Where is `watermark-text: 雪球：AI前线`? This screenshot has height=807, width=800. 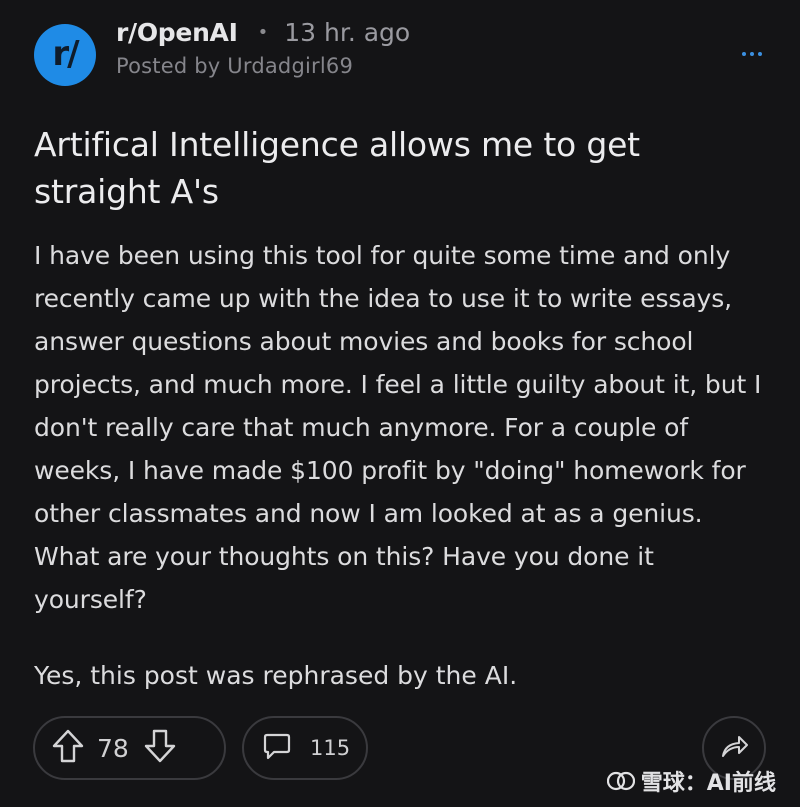 watermark-text: 雪球：AI前线 is located at coordinates (708, 783).